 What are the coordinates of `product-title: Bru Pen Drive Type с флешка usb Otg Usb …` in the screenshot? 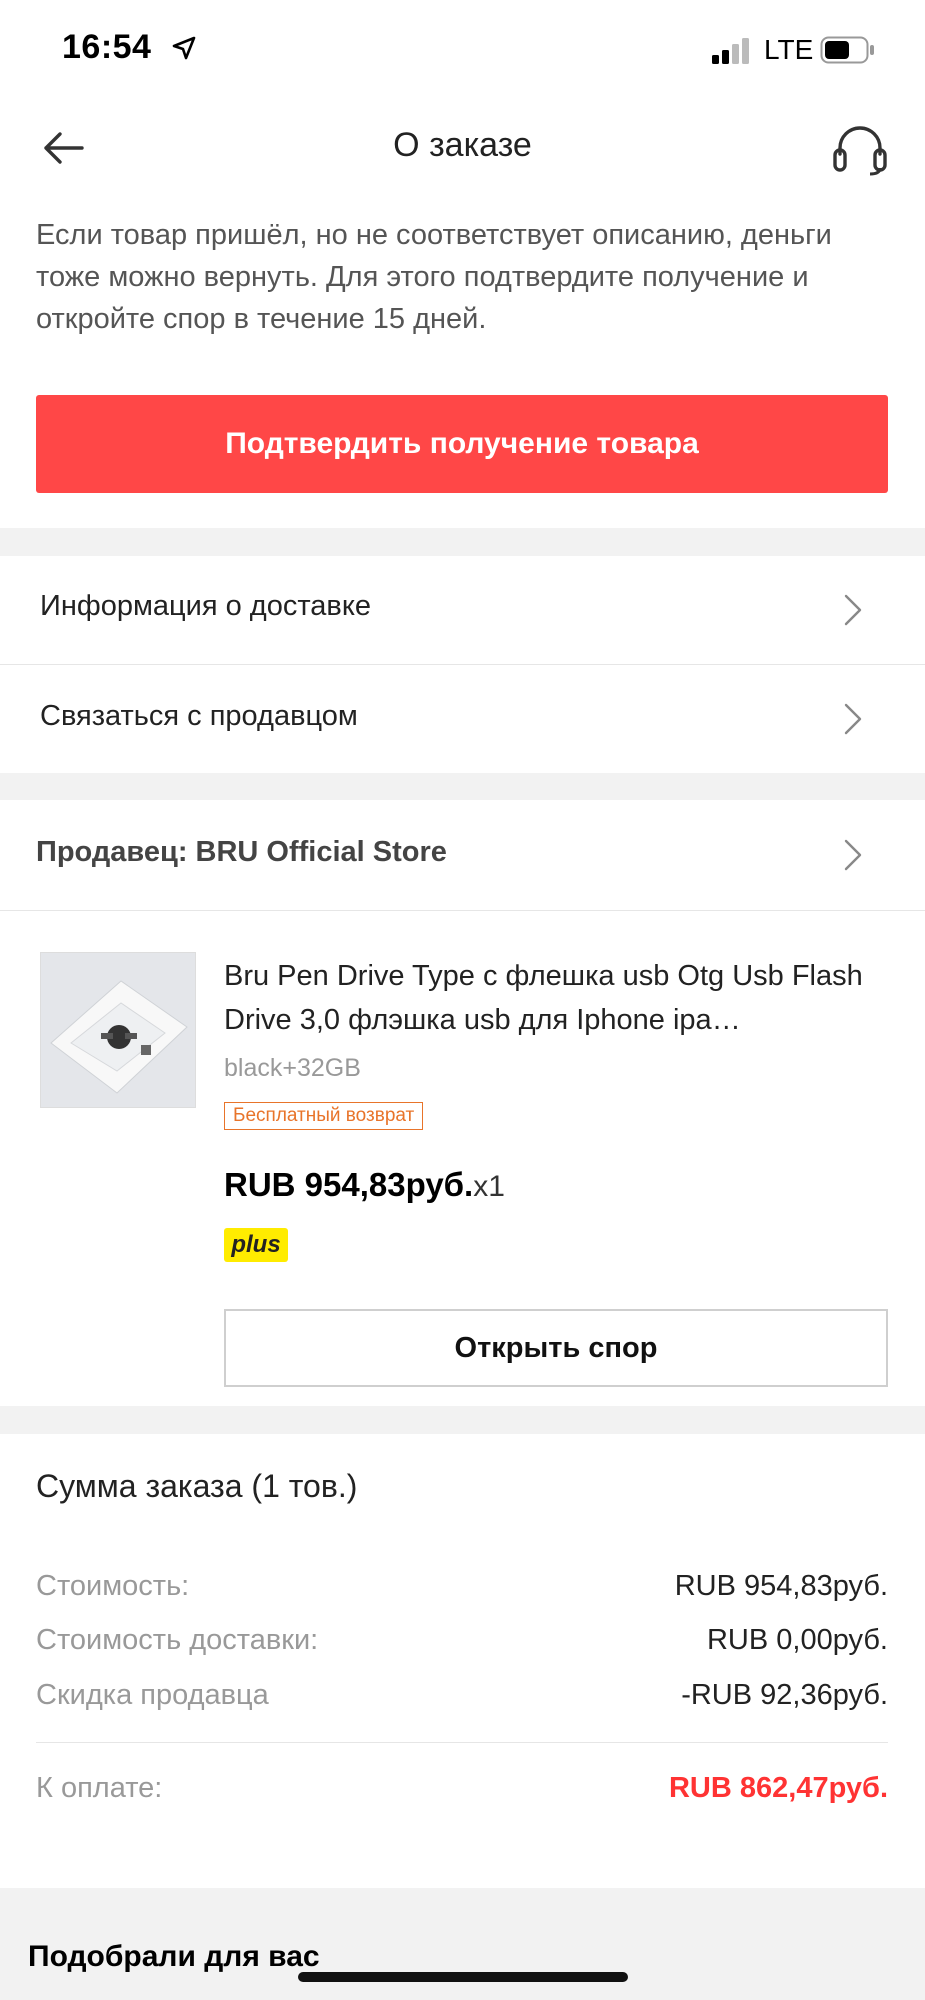 It's located at (554, 998).